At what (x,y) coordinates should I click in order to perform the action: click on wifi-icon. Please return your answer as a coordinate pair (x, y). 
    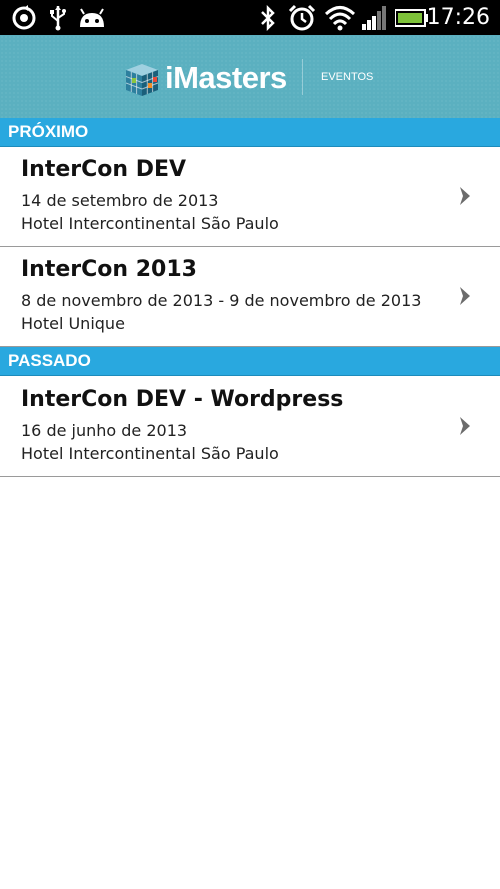
    Looking at the image, I should click on (340, 17).